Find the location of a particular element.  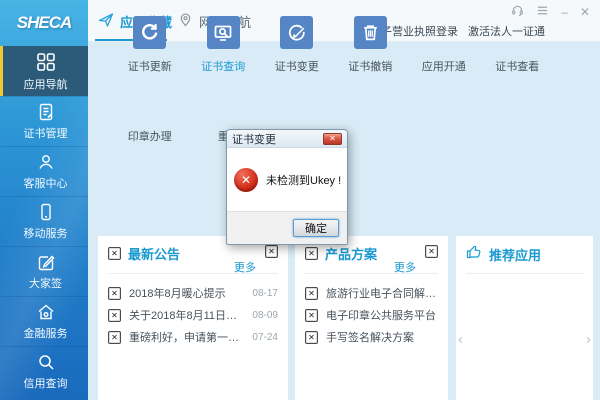

panel-title: 产品方案 is located at coordinates (351, 254).